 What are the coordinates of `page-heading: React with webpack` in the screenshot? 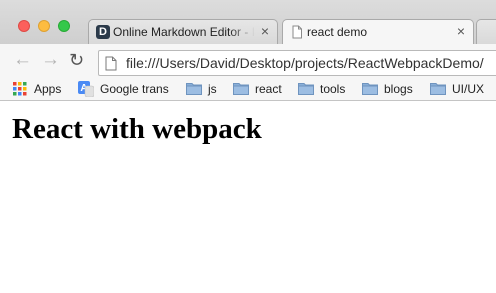 It's located at (137, 129).